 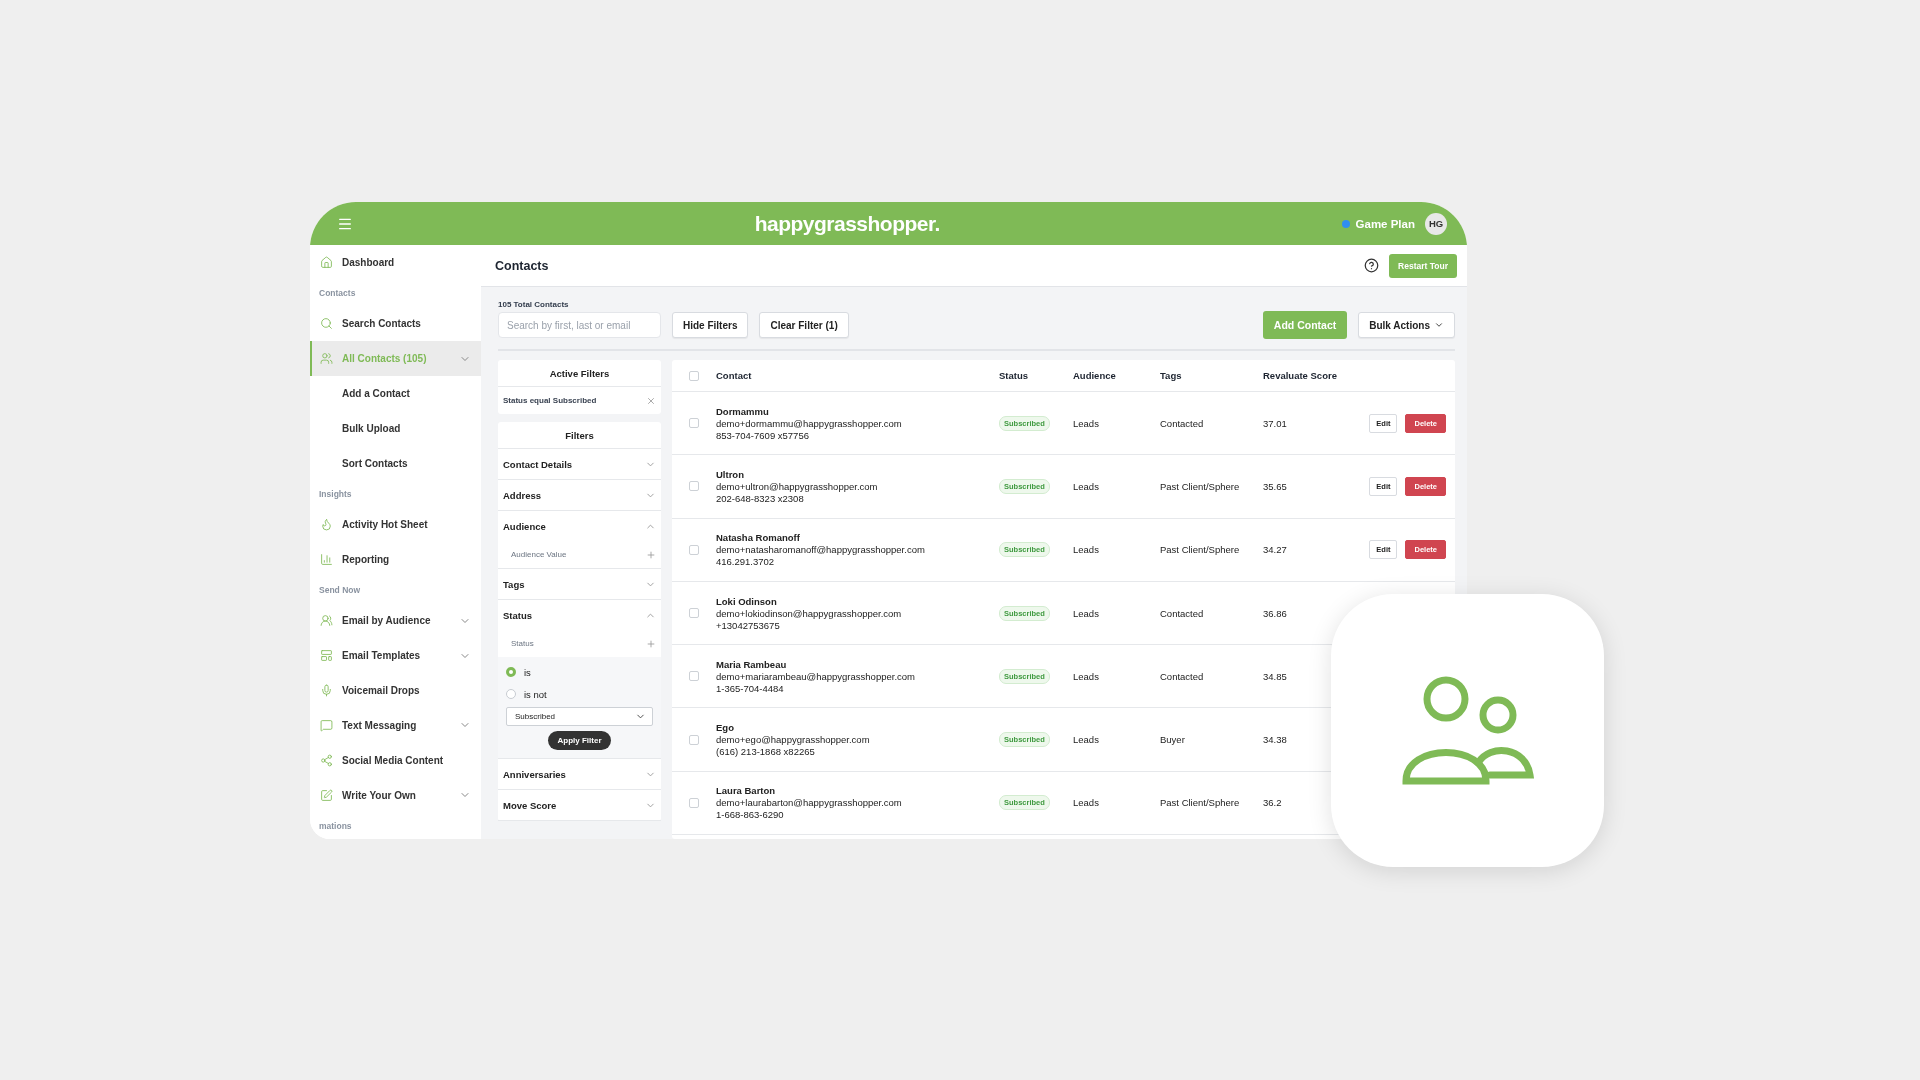 What do you see at coordinates (335, 494) in the screenshot?
I see `section-label: Insights` at bounding box center [335, 494].